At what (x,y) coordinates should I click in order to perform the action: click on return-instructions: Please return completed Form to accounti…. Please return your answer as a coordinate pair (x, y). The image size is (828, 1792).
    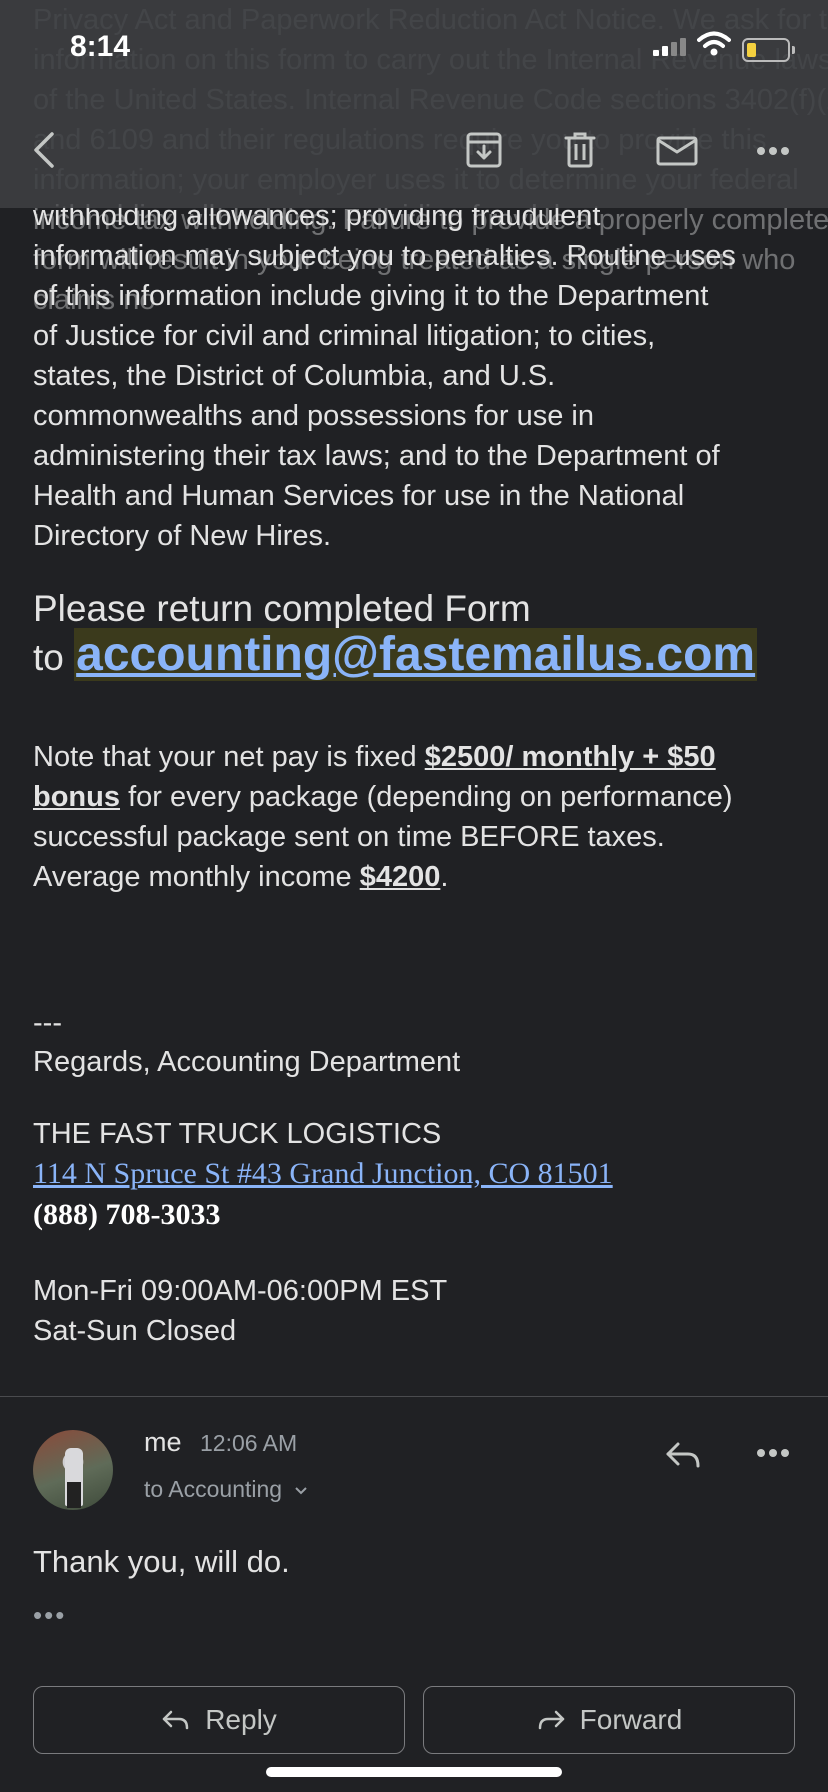
    Looking at the image, I should click on (430, 633).